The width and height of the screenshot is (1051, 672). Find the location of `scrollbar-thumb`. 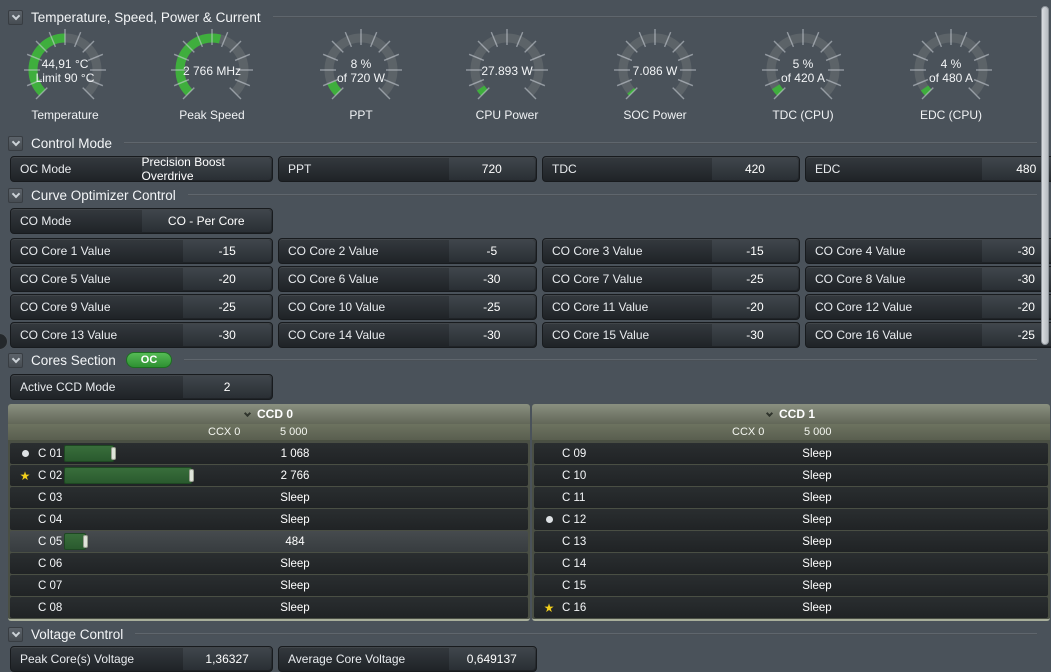

scrollbar-thumb is located at coordinates (1045, 175).